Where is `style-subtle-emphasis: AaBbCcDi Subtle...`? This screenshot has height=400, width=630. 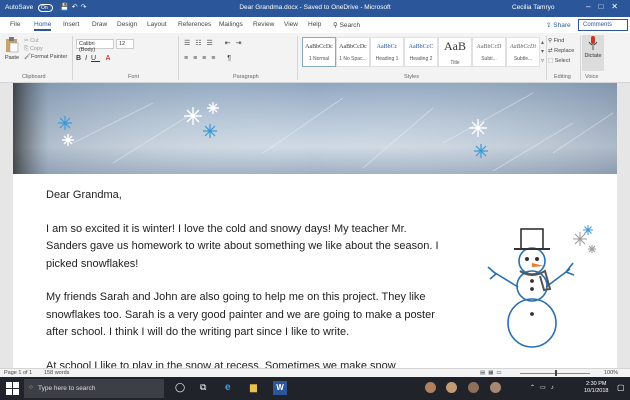 style-subtle-emphasis: AaBbCcDi Subtle... is located at coordinates (523, 52).